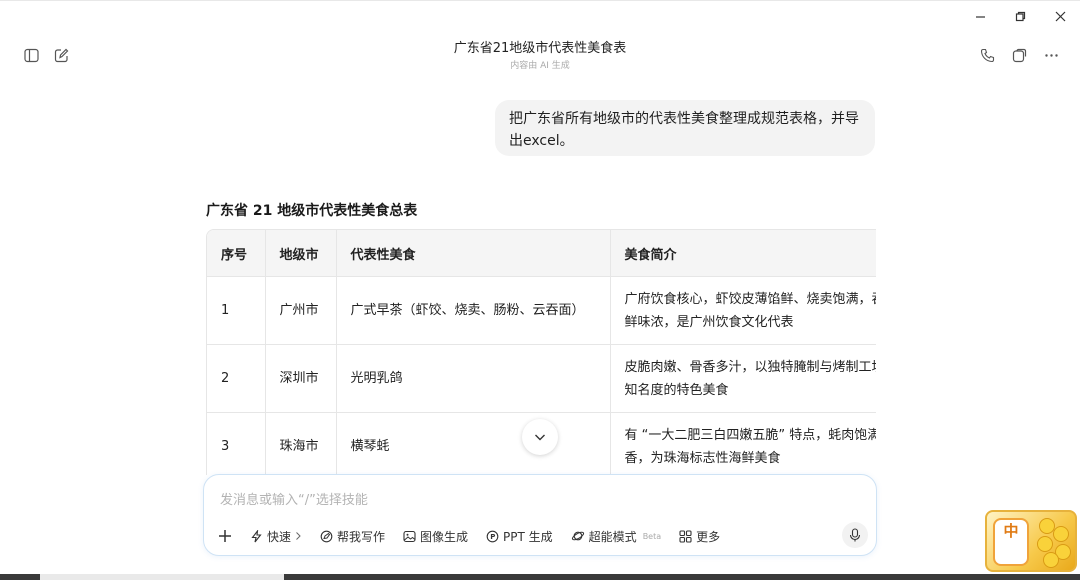  What do you see at coordinates (652, 536) in the screenshot?
I see `beta-badge: Beta` at bounding box center [652, 536].